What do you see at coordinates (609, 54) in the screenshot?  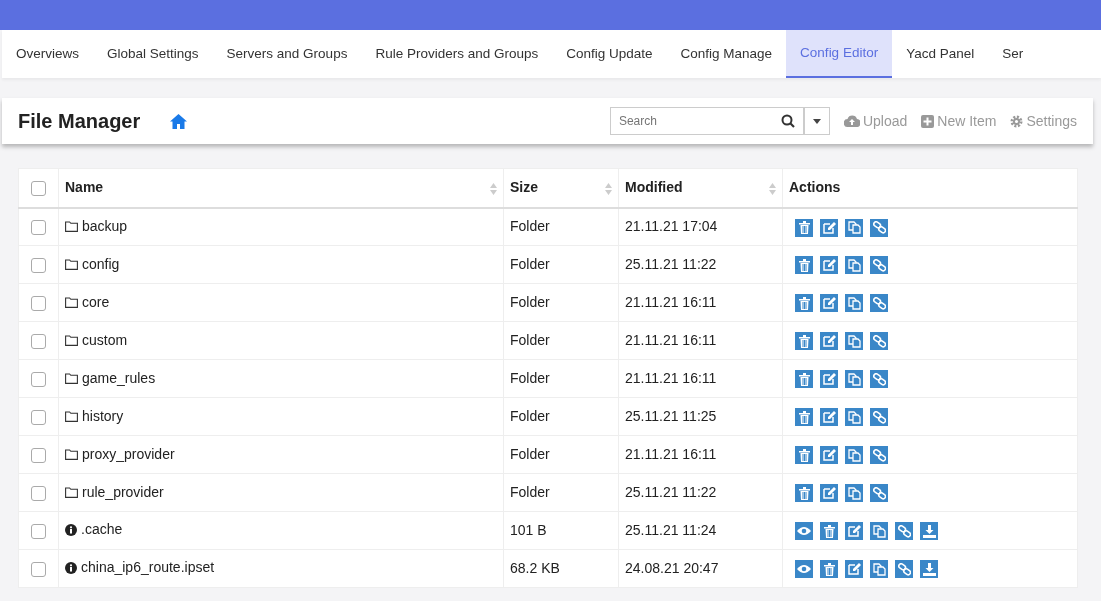 I see `tab: Config Update` at bounding box center [609, 54].